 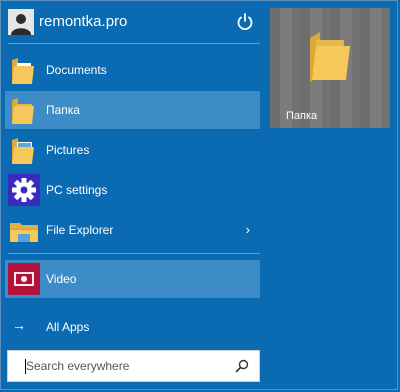 I want to click on search-box, so click(x=133, y=366).